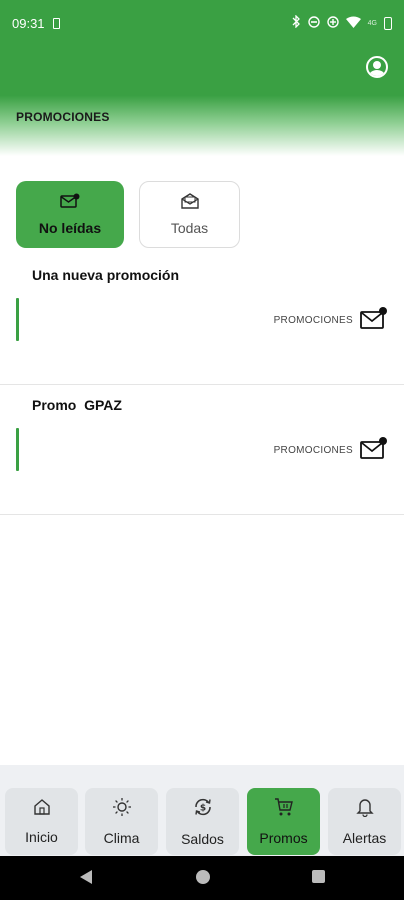  I want to click on promotion-item: Una nueva promoción PROMOCIONES, so click(202, 320).